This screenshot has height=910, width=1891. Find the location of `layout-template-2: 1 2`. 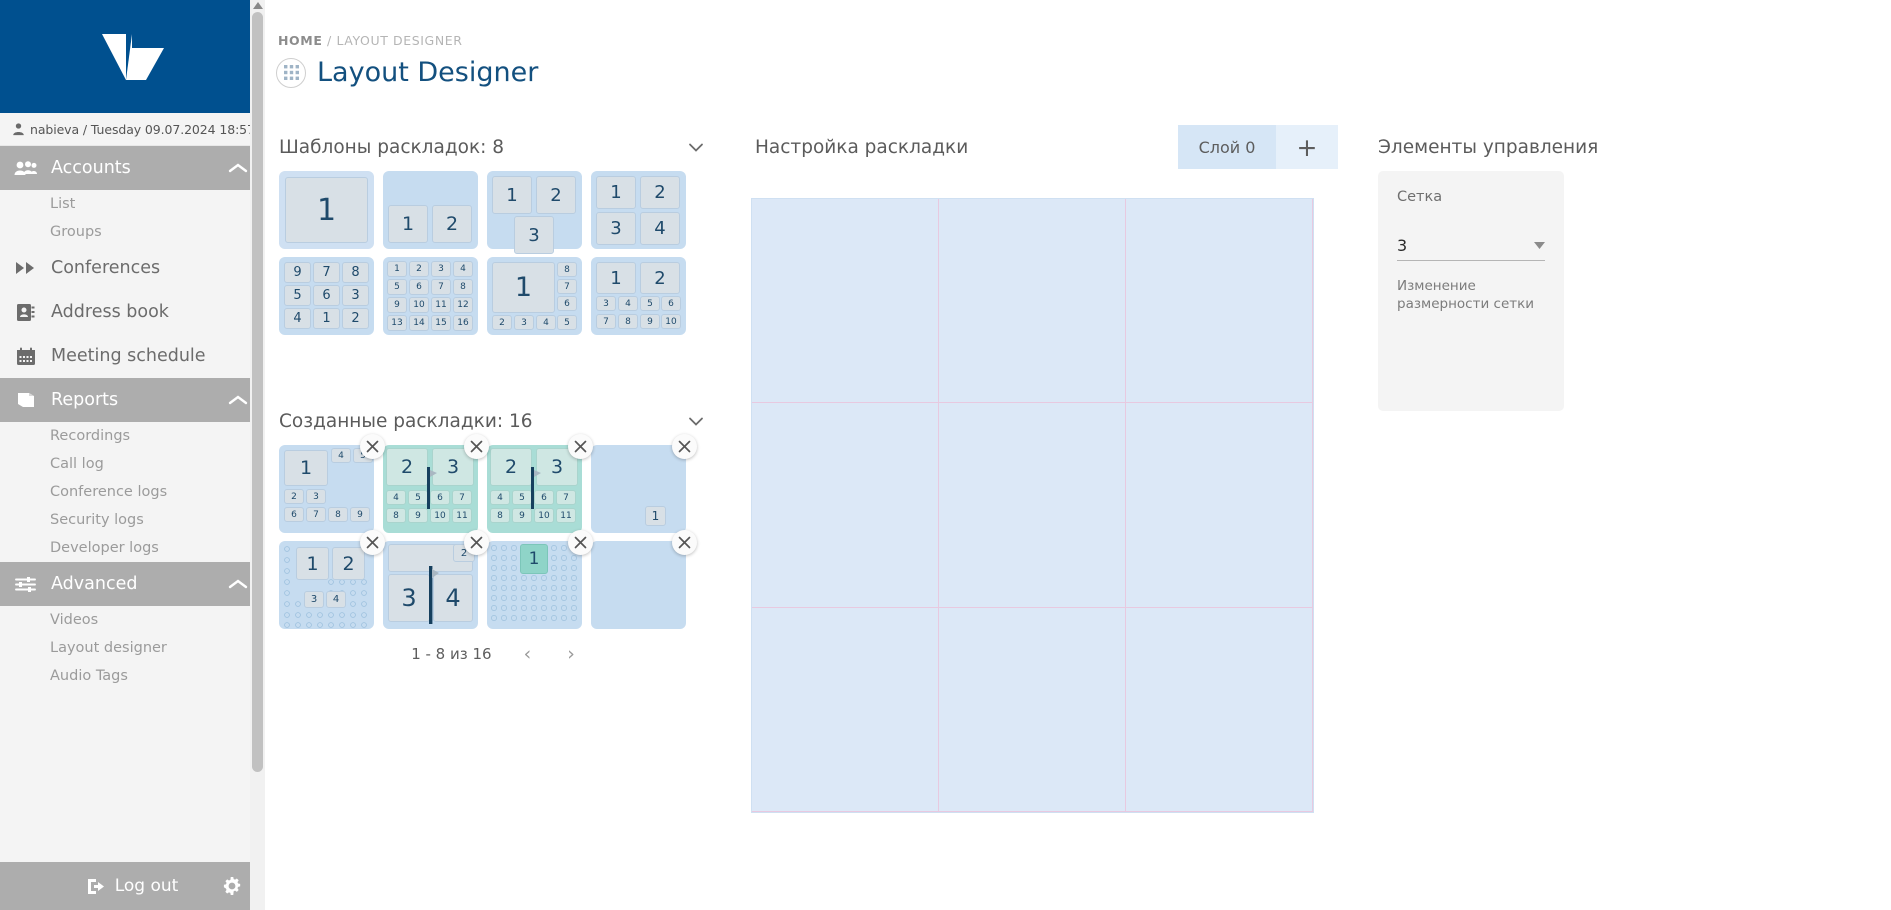

layout-template-2: 1 2 is located at coordinates (430, 210).